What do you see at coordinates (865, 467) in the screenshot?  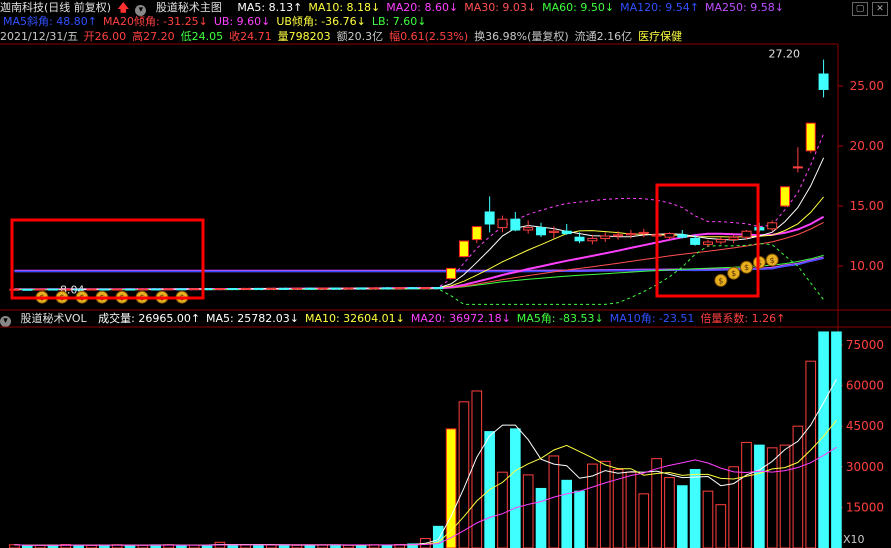 I see `y-tick-label: 30000` at bounding box center [865, 467].